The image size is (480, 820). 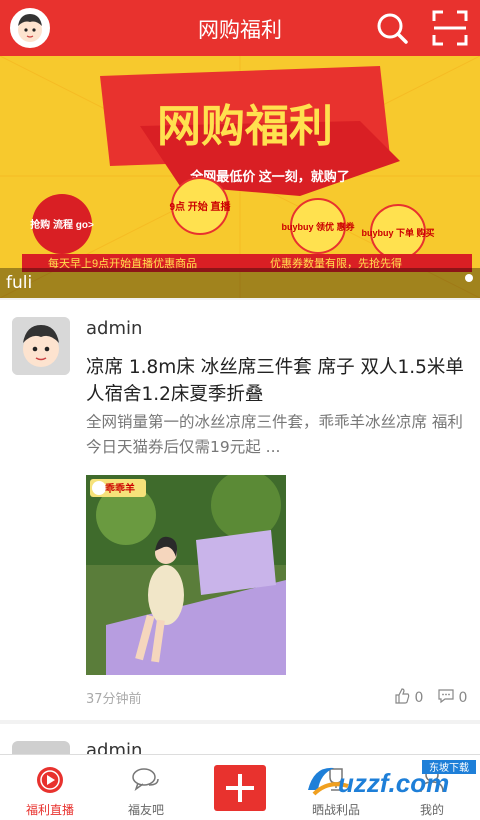 What do you see at coordinates (431, 810) in the screenshot?
I see `tab-label: 我的` at bounding box center [431, 810].